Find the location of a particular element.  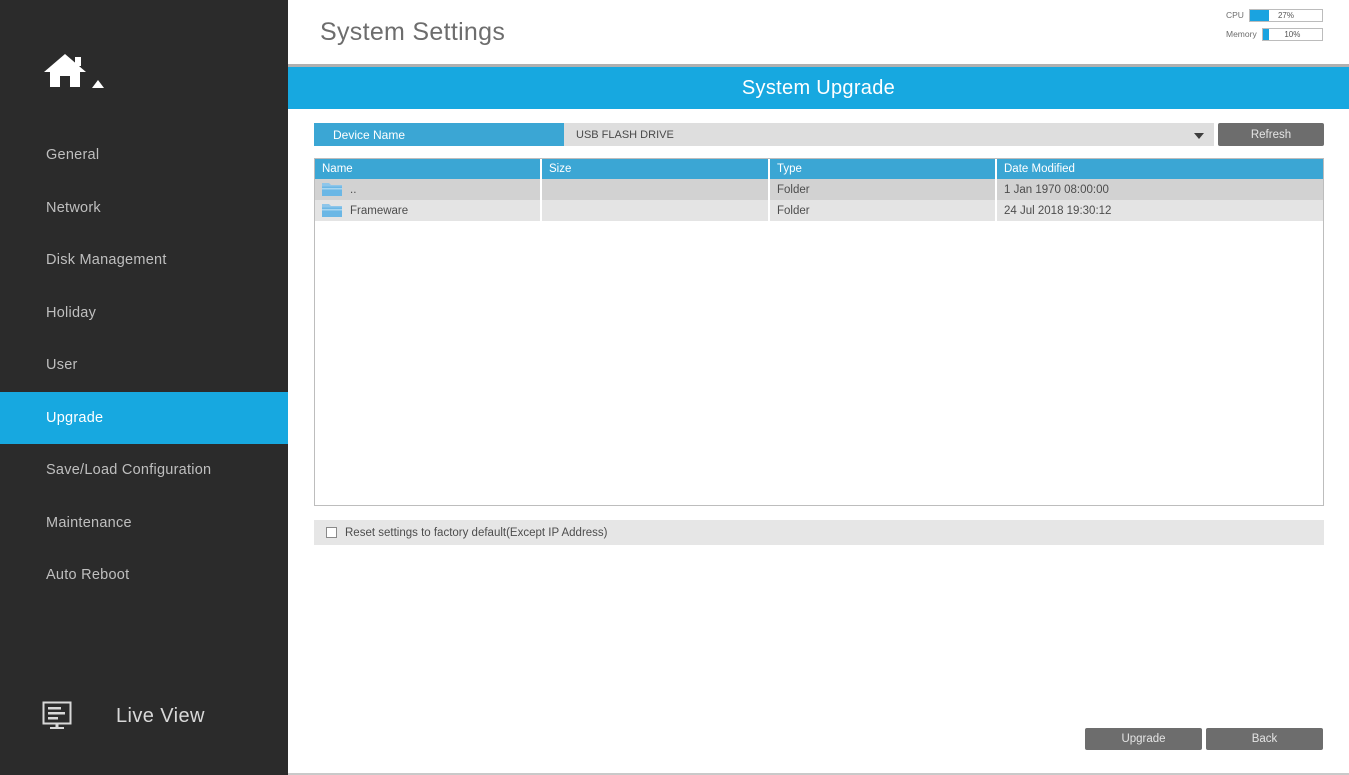

home-dropdown-caret-icon is located at coordinates (98, 84).